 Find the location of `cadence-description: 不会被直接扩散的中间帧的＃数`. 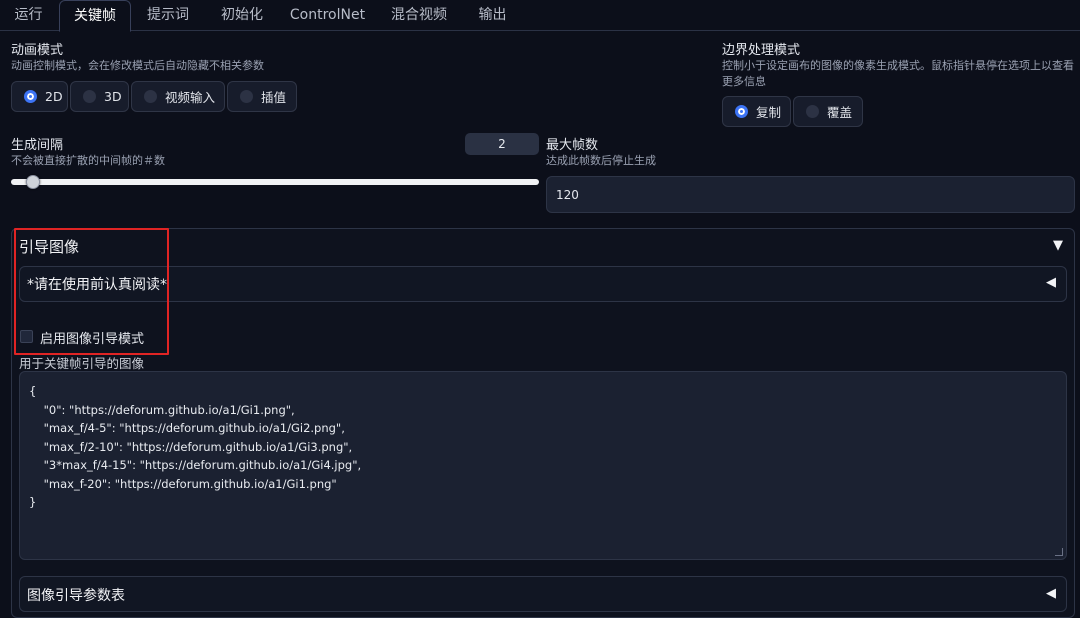

cadence-description: 不会被直接扩散的中间帧的＃数 is located at coordinates (88, 160).